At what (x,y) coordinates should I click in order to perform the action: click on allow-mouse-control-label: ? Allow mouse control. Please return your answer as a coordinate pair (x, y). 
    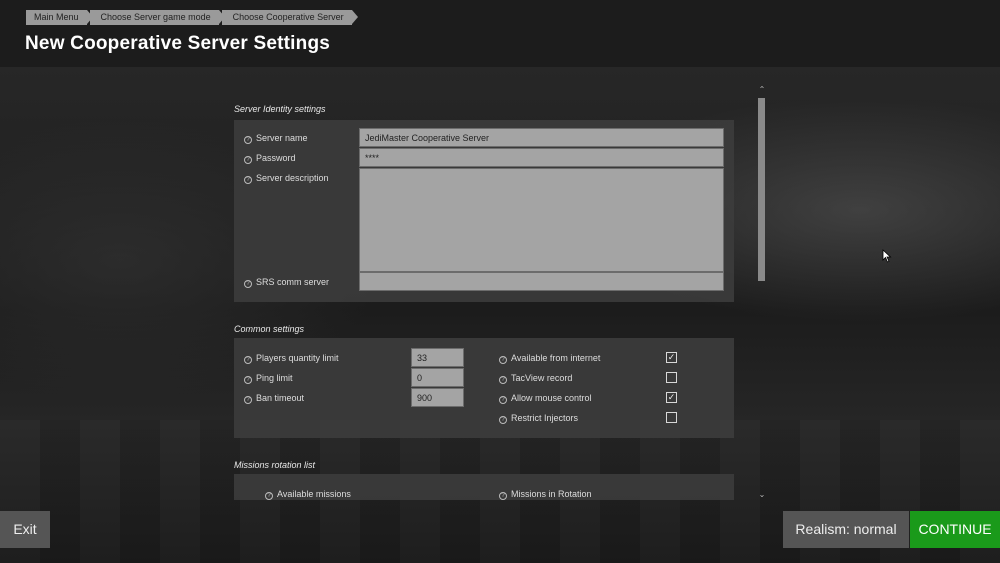
    Looking at the image, I should click on (545, 398).